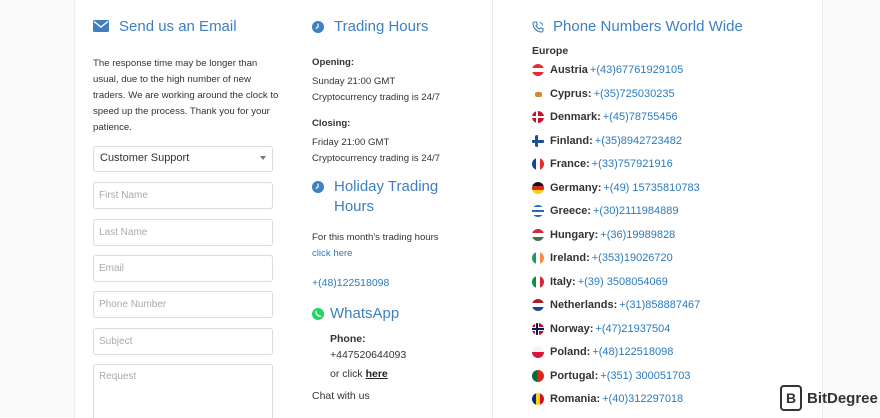 This screenshot has width=880, height=418. I want to click on country-name: Portugal:, so click(574, 376).